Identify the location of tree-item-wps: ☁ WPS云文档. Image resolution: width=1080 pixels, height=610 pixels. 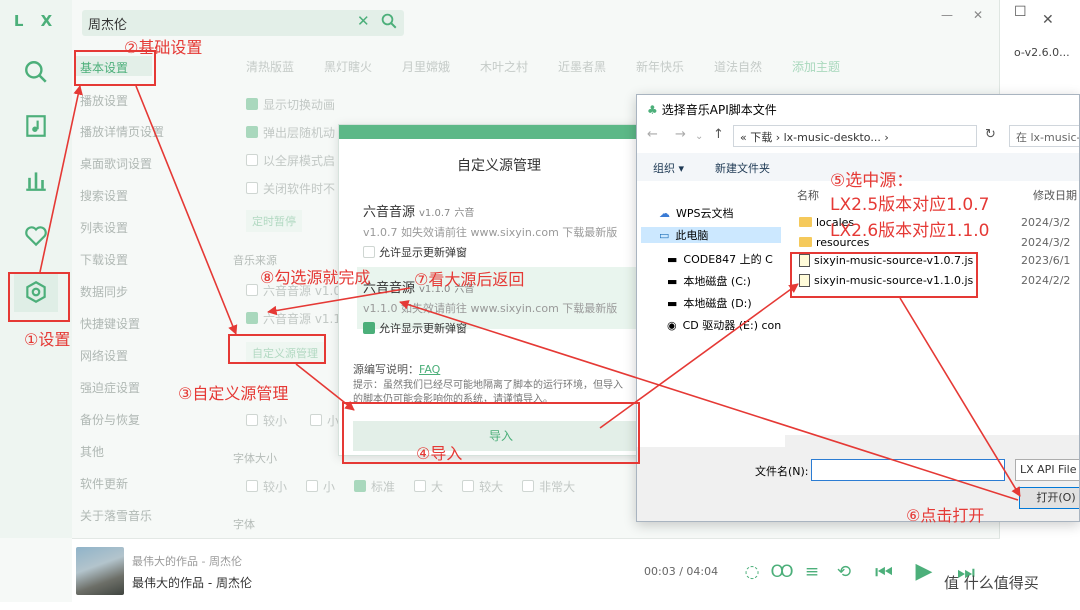
(696, 213).